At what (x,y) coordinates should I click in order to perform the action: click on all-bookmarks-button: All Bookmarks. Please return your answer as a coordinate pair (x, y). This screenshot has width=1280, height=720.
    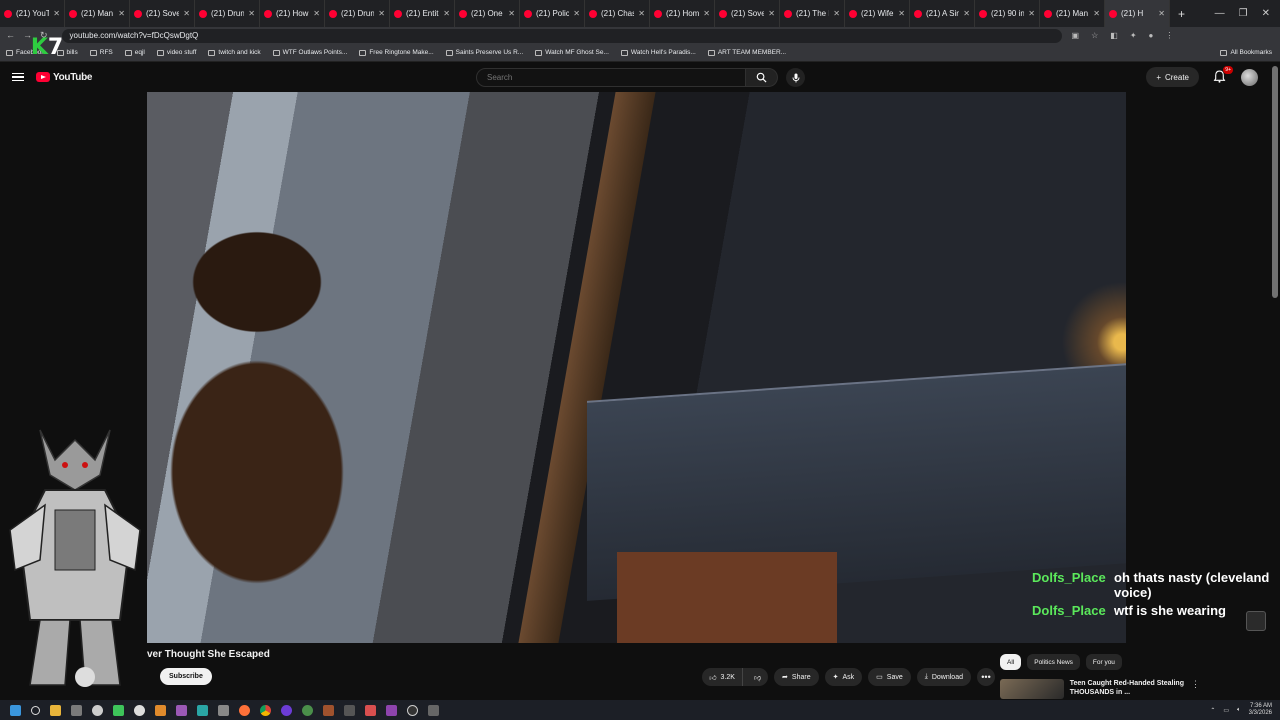
    Looking at the image, I should click on (1247, 52).